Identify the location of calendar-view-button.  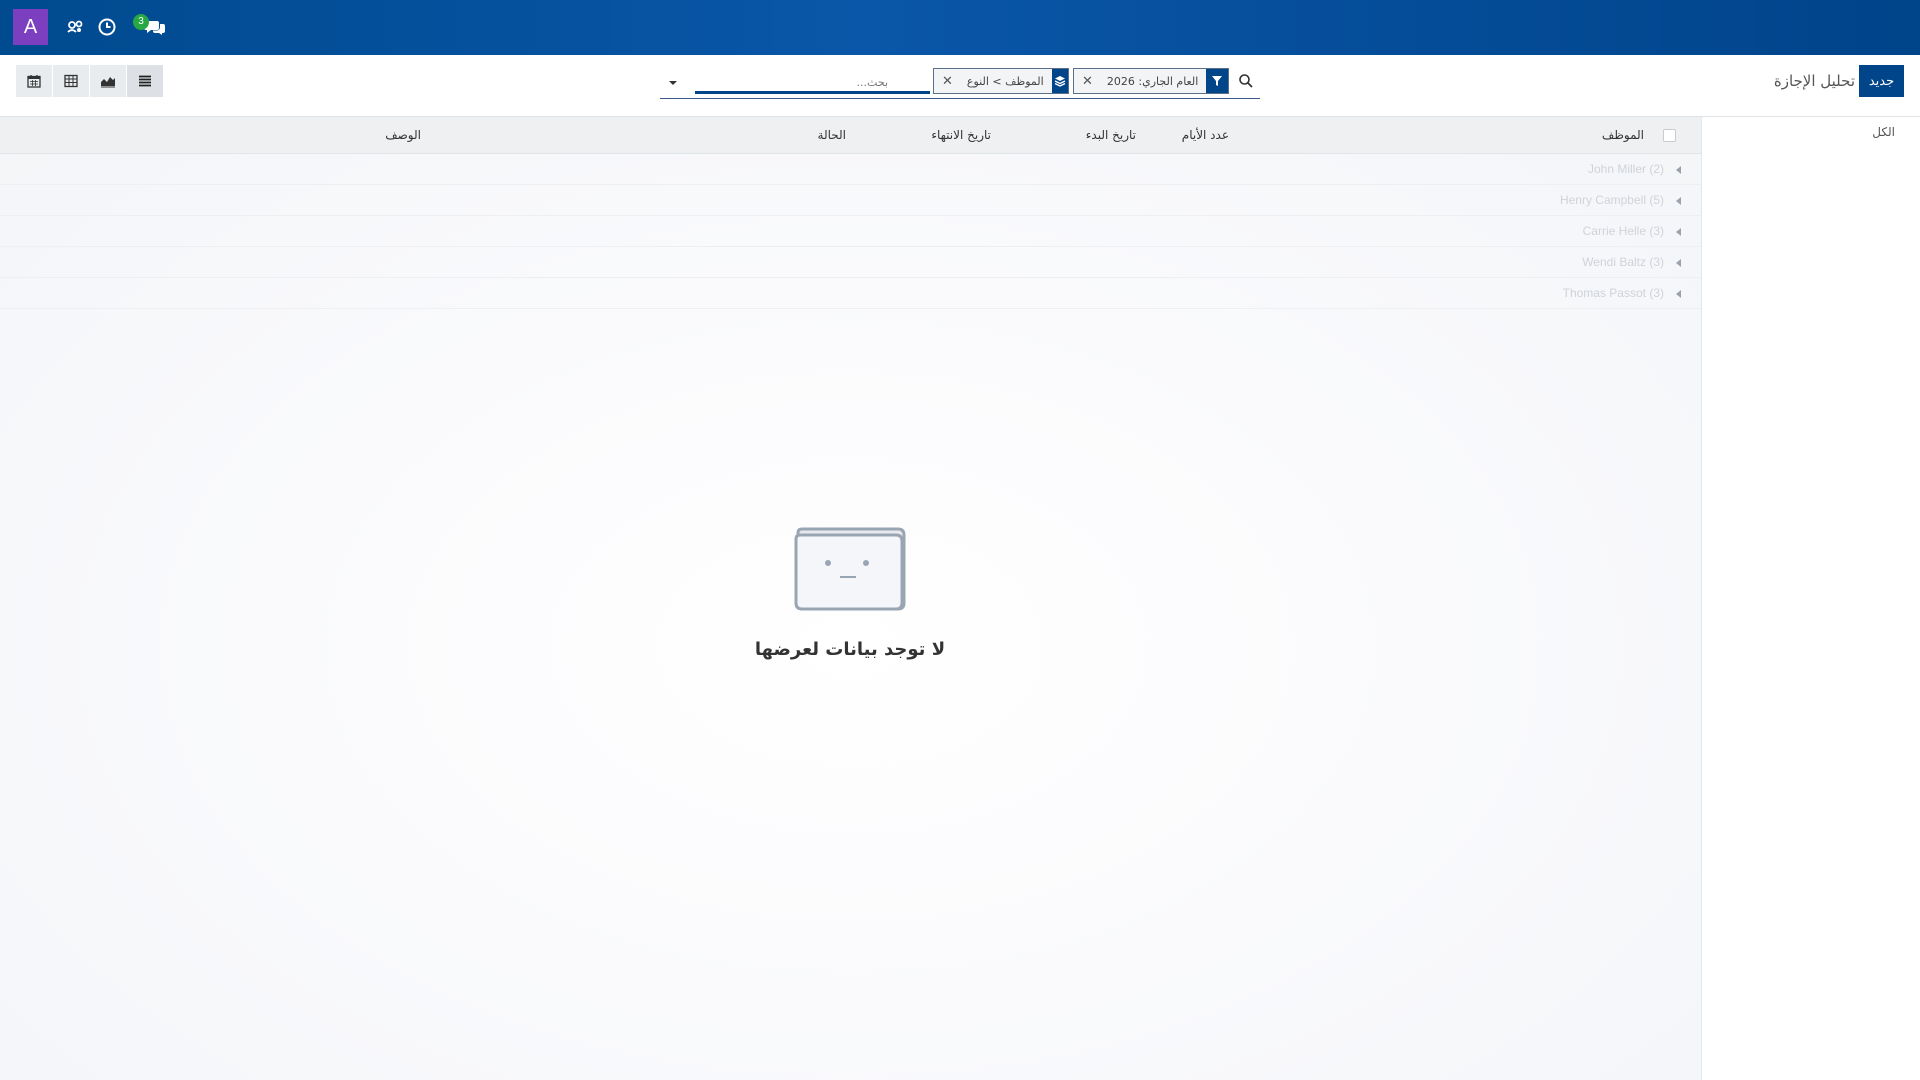
(34, 81).